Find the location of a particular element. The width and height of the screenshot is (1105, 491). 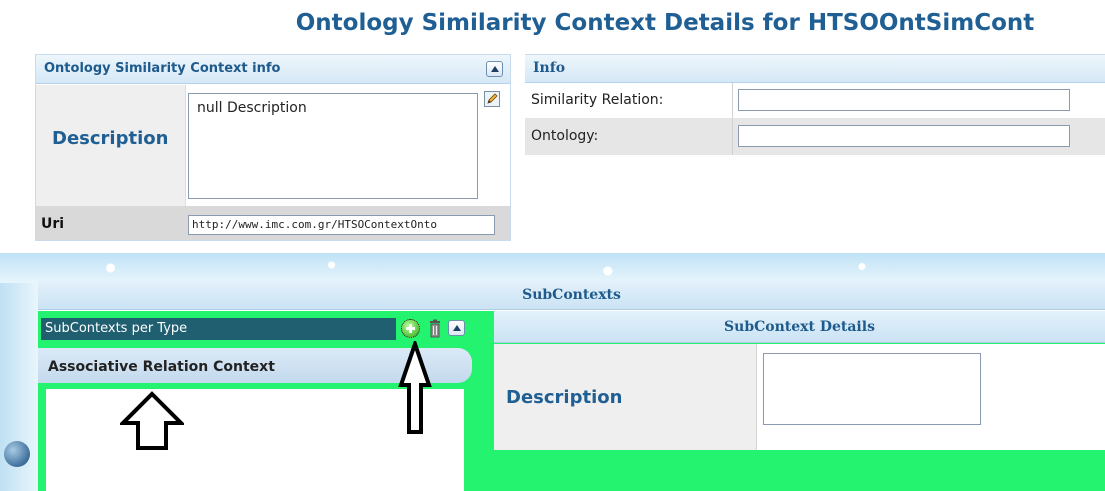

context-info-header: Ontology Similarity Context info is located at coordinates (273, 69).